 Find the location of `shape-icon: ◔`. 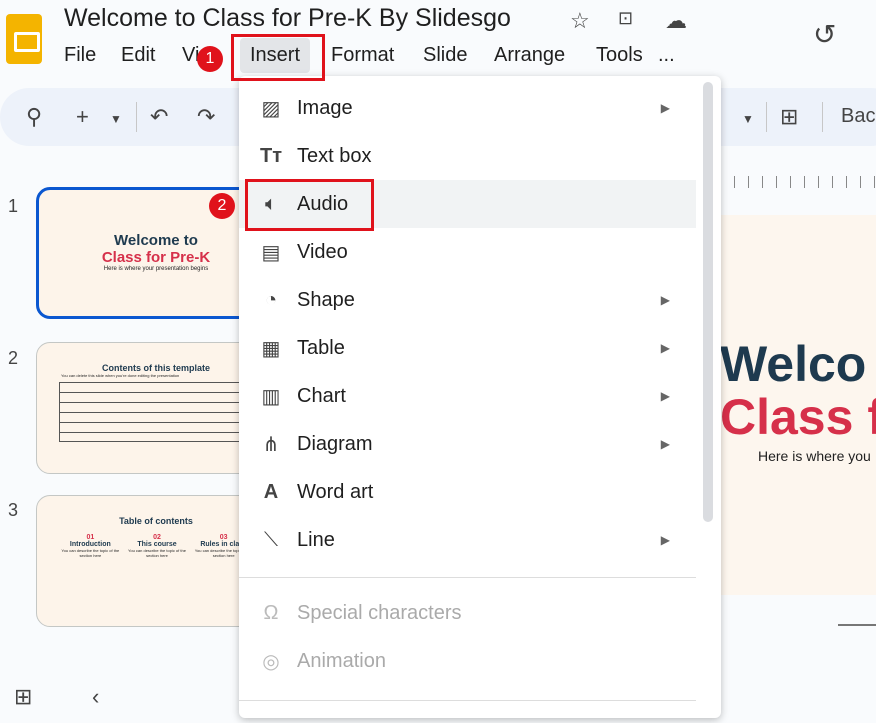

shape-icon: ◔ is located at coordinates (271, 299).